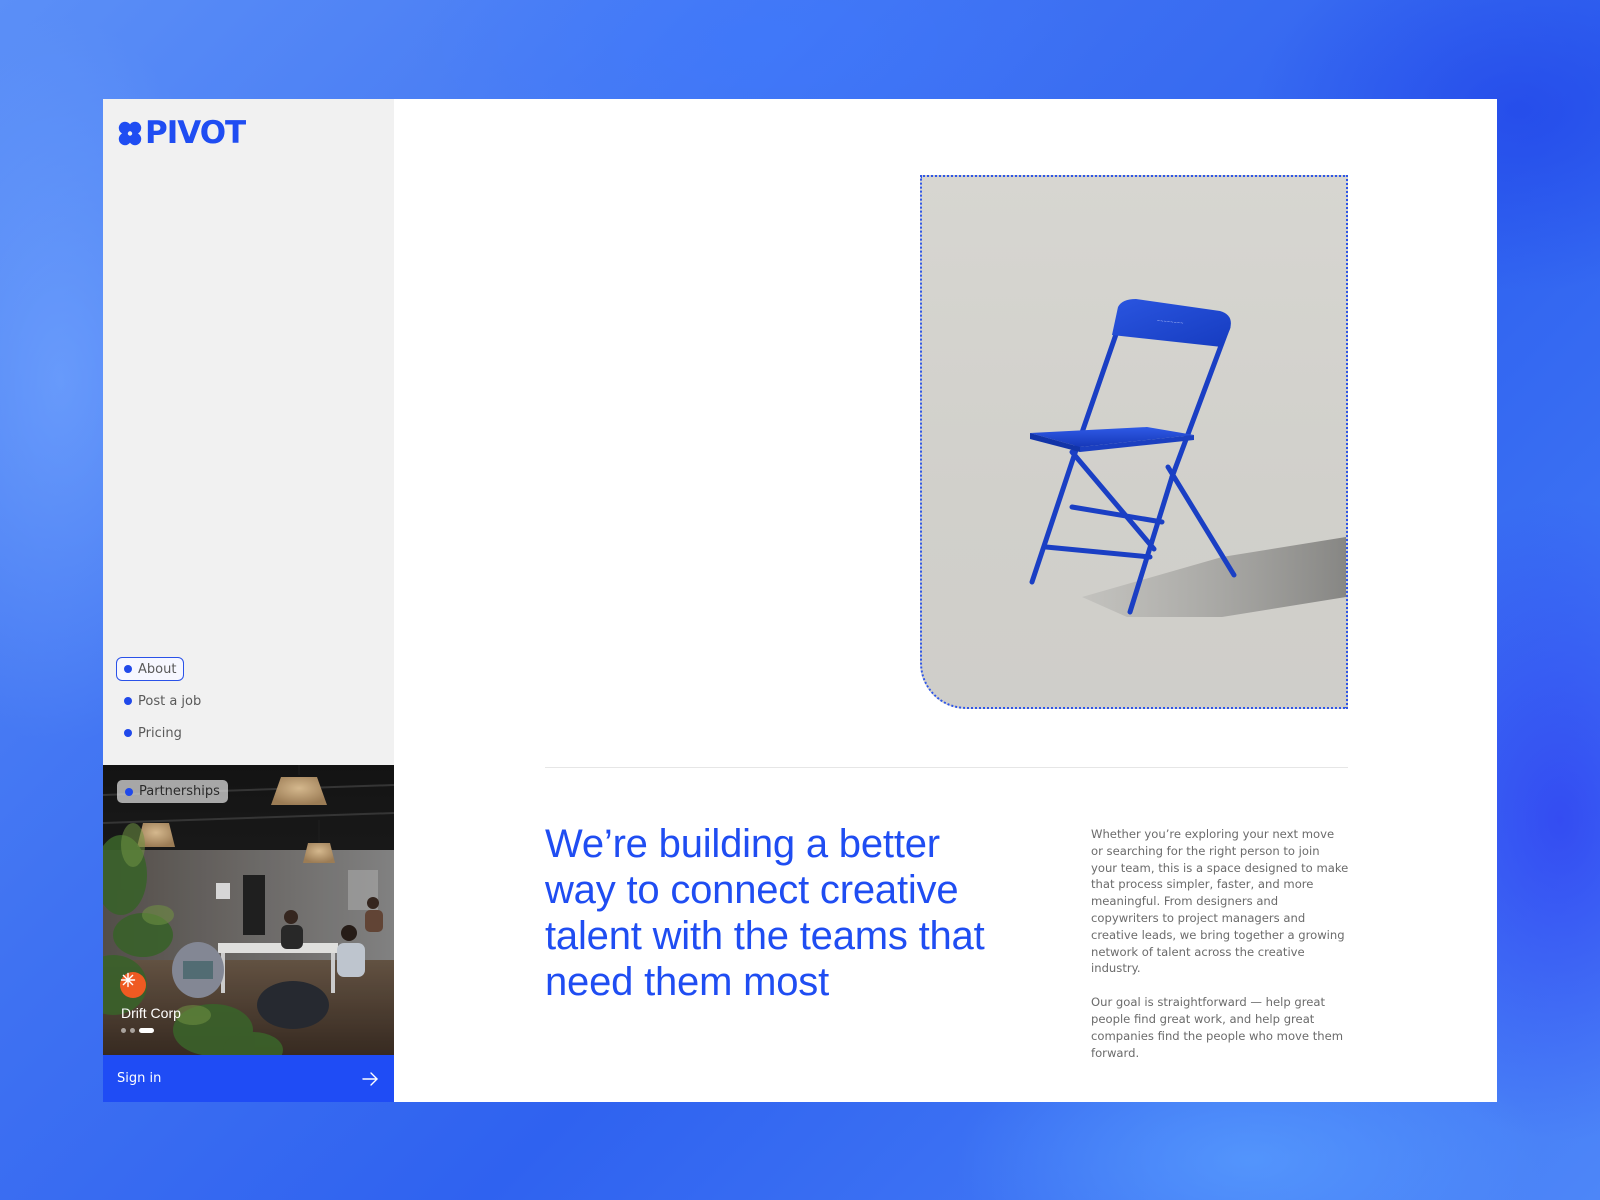  Describe the element at coordinates (151, 1013) in the screenshot. I see `company-name: Drift Corp` at that location.